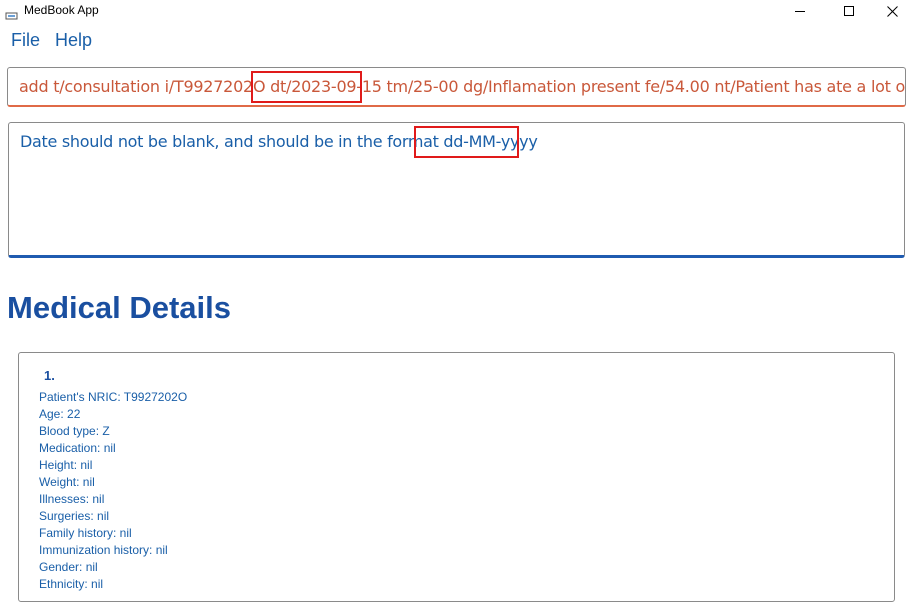 The image size is (909, 614). What do you see at coordinates (77, 448) in the screenshot?
I see `detail-medication: Medication: nil` at bounding box center [77, 448].